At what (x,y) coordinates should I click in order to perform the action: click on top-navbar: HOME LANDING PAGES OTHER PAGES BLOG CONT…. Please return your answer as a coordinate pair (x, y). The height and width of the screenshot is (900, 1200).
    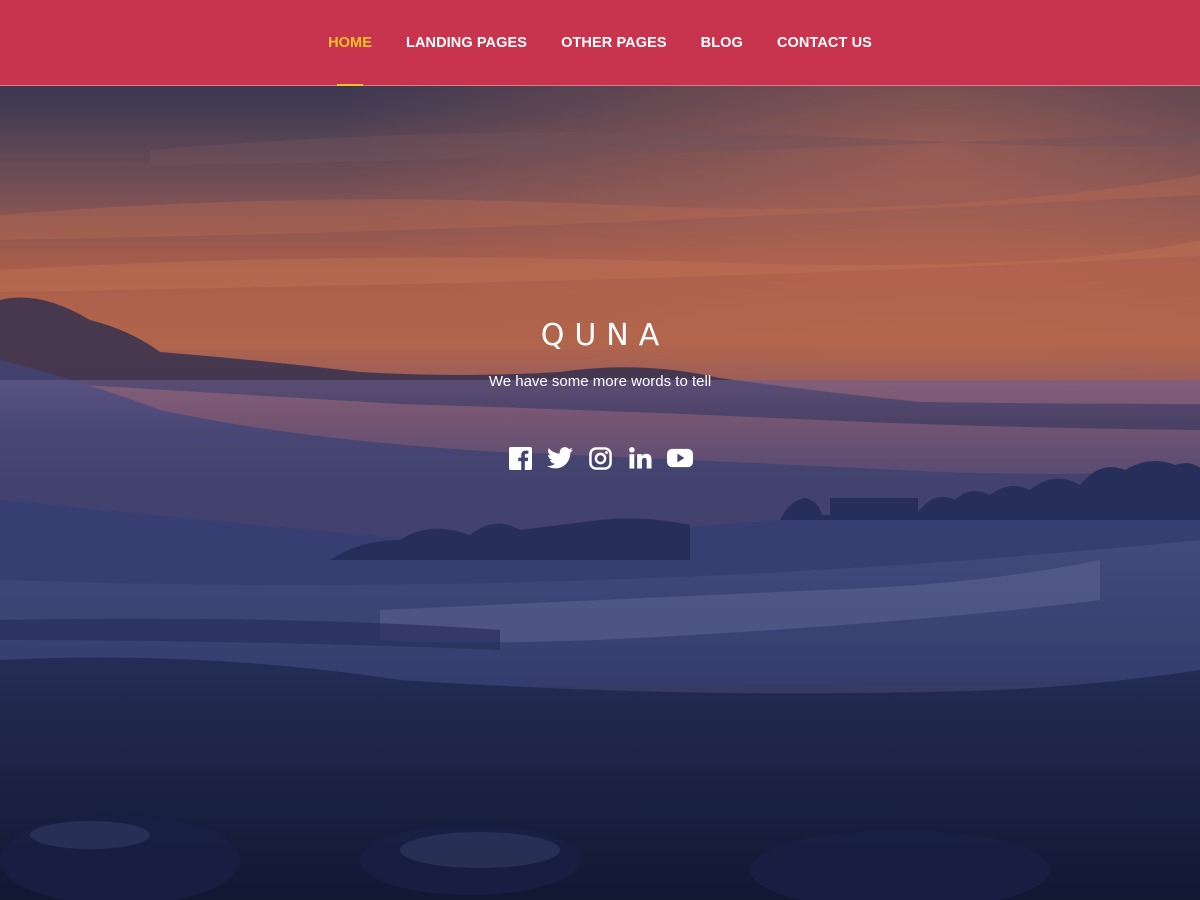
    Looking at the image, I should click on (600, 43).